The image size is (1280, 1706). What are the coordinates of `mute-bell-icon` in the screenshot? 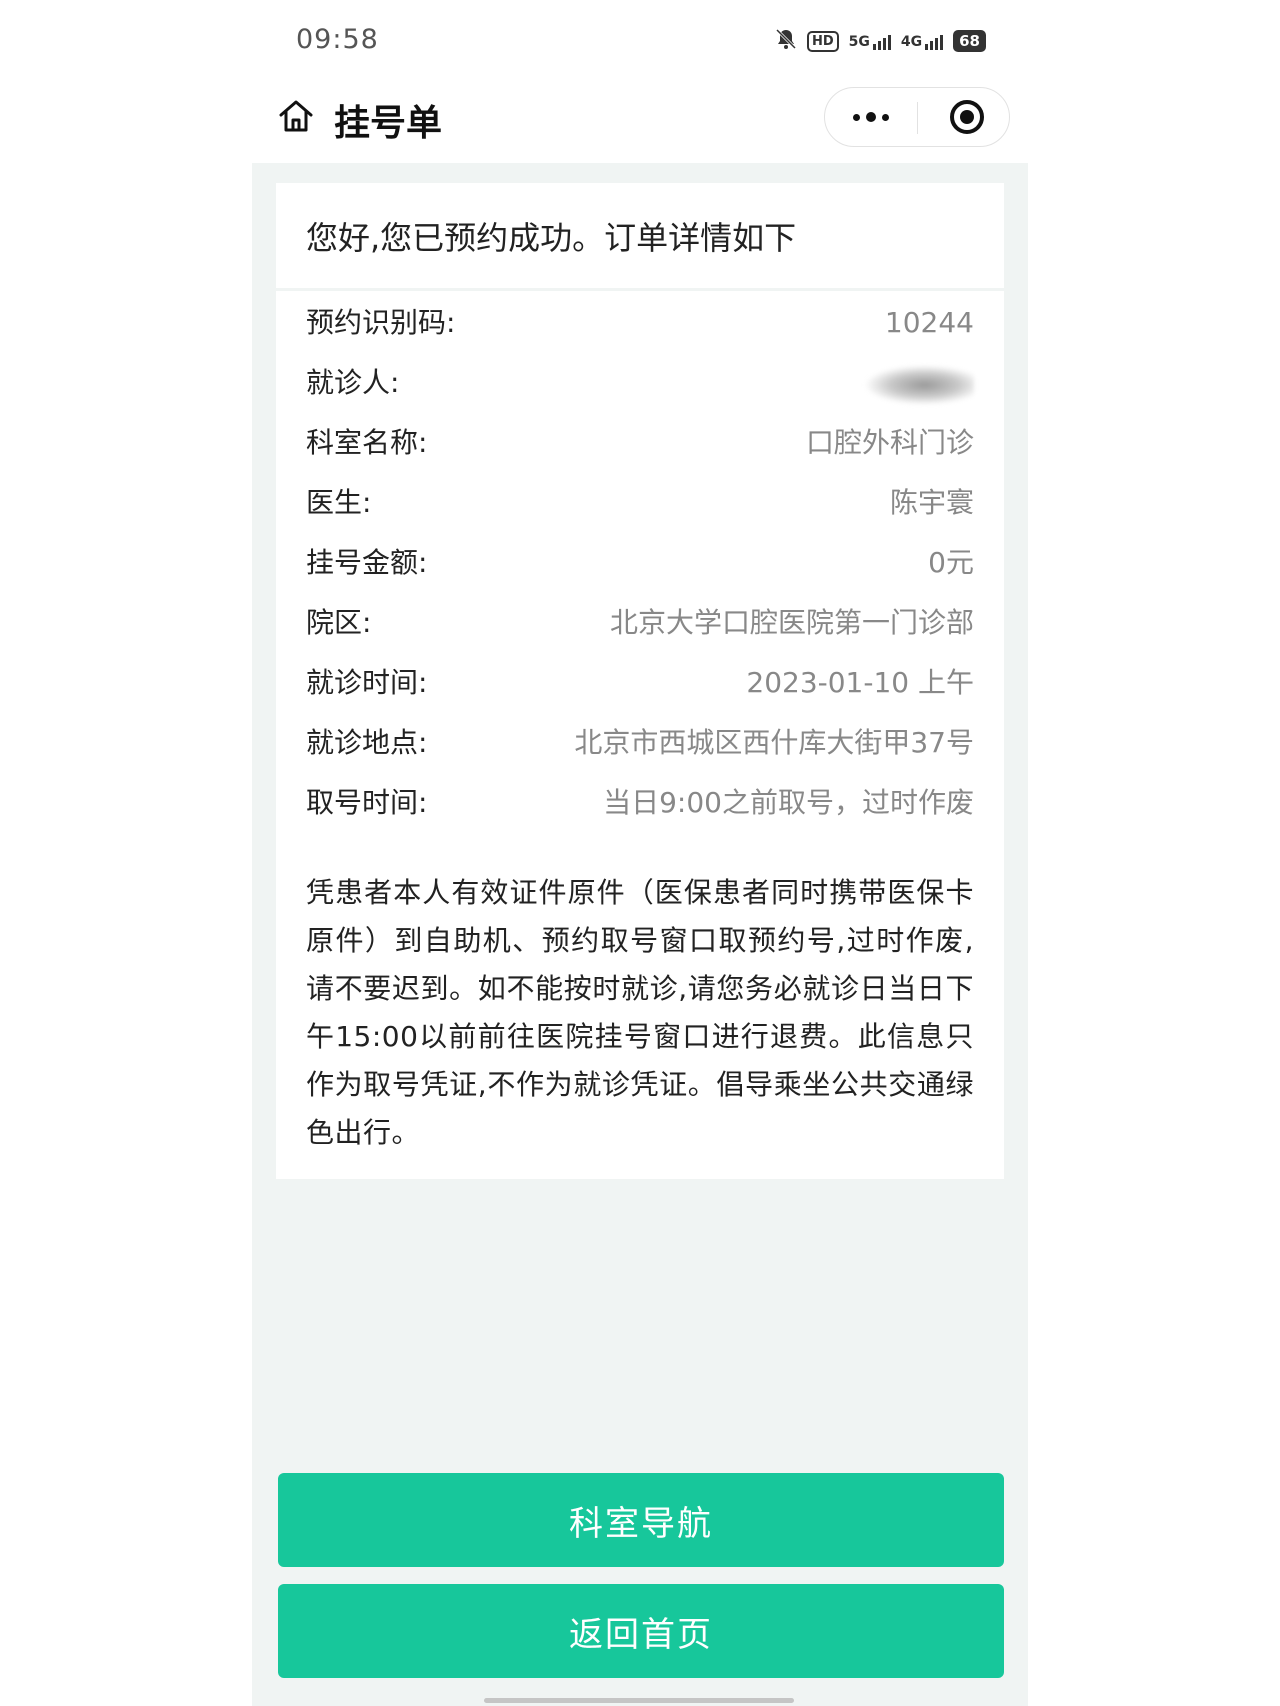 It's located at (786, 41).